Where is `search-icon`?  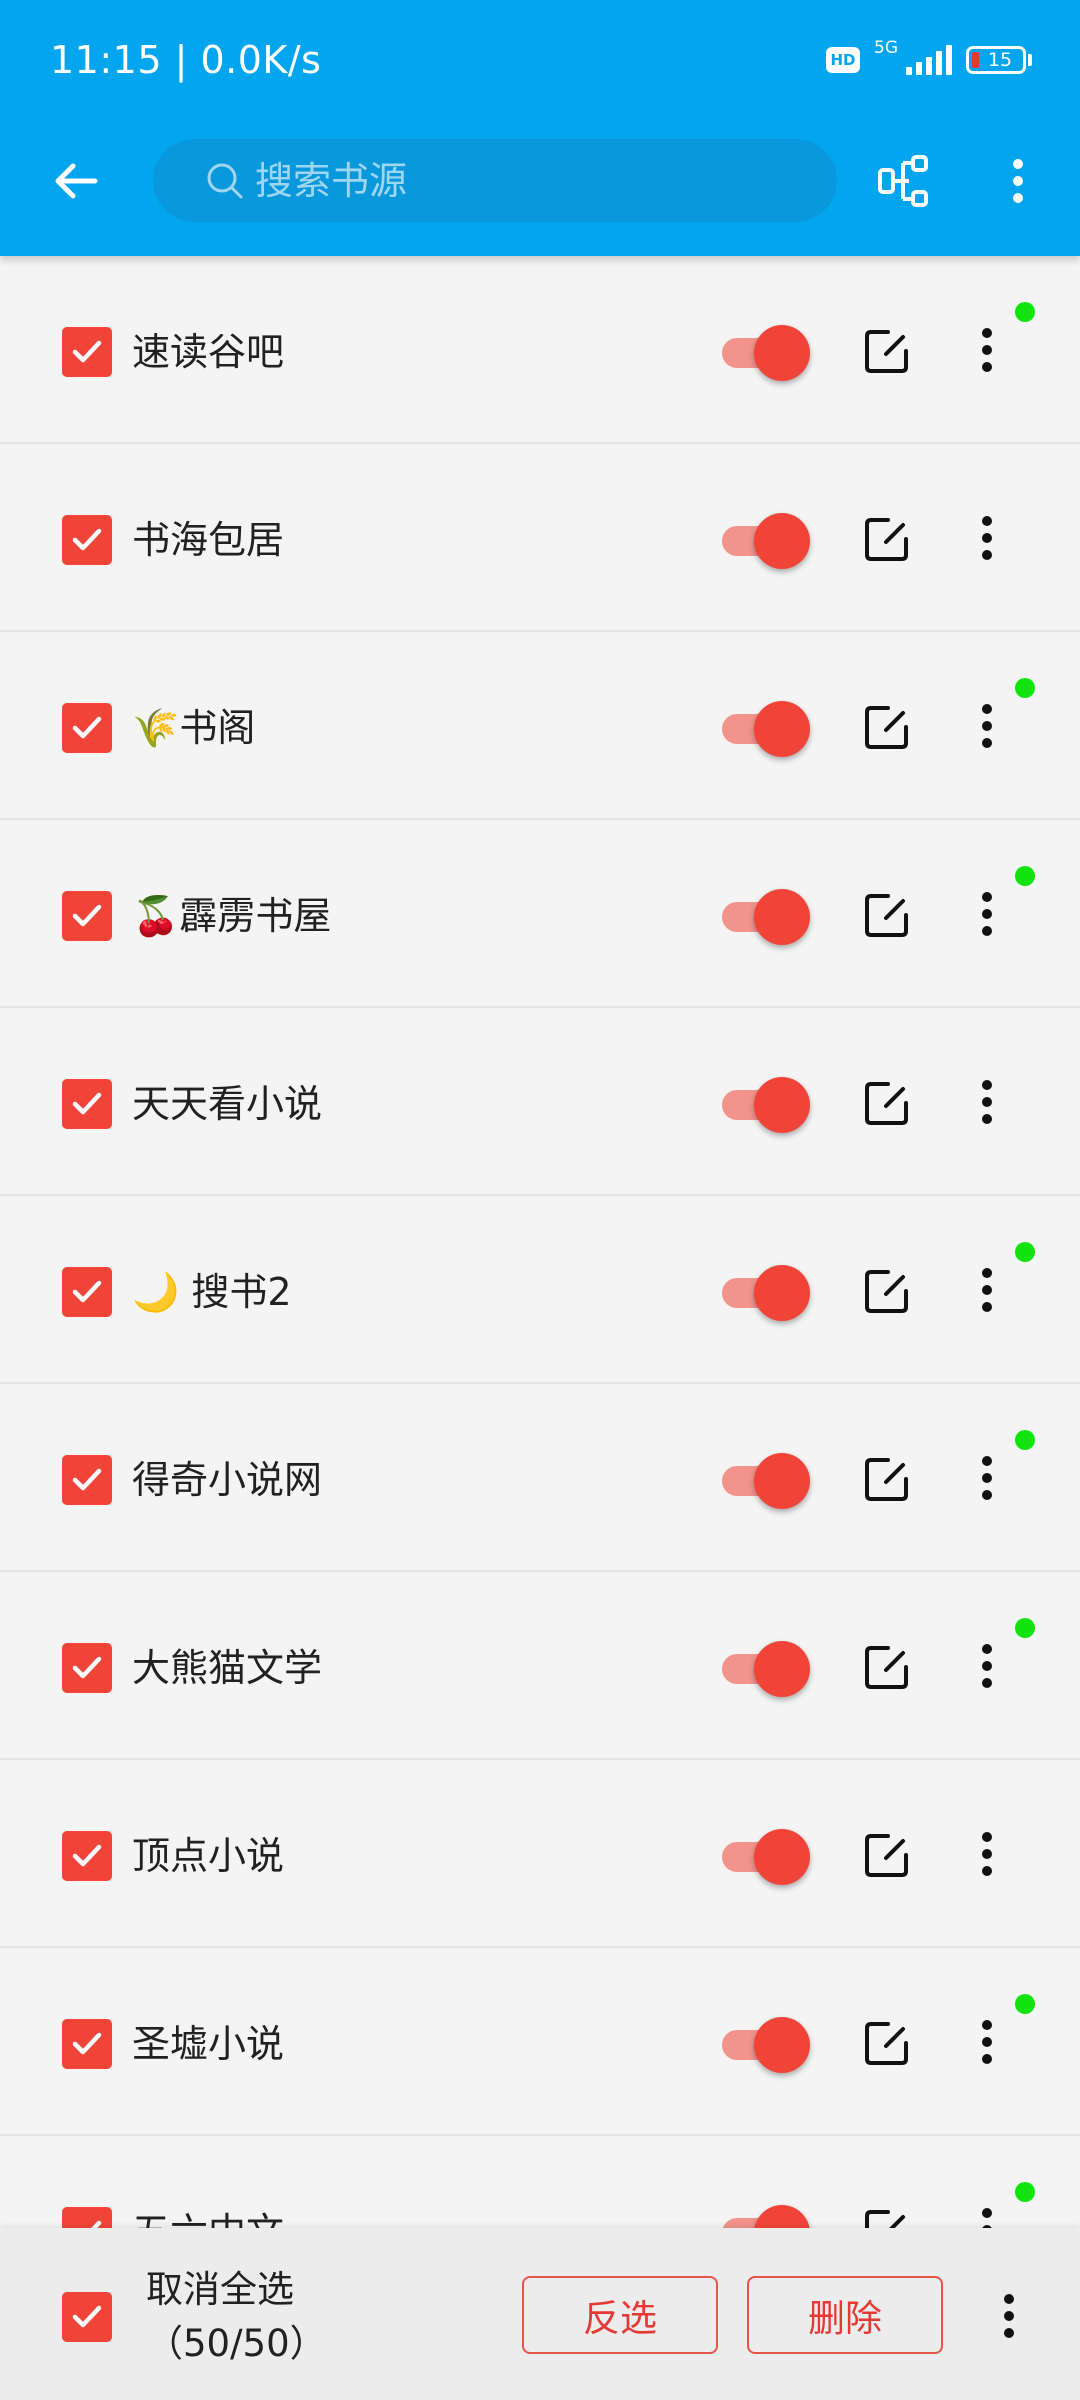 search-icon is located at coordinates (225, 180).